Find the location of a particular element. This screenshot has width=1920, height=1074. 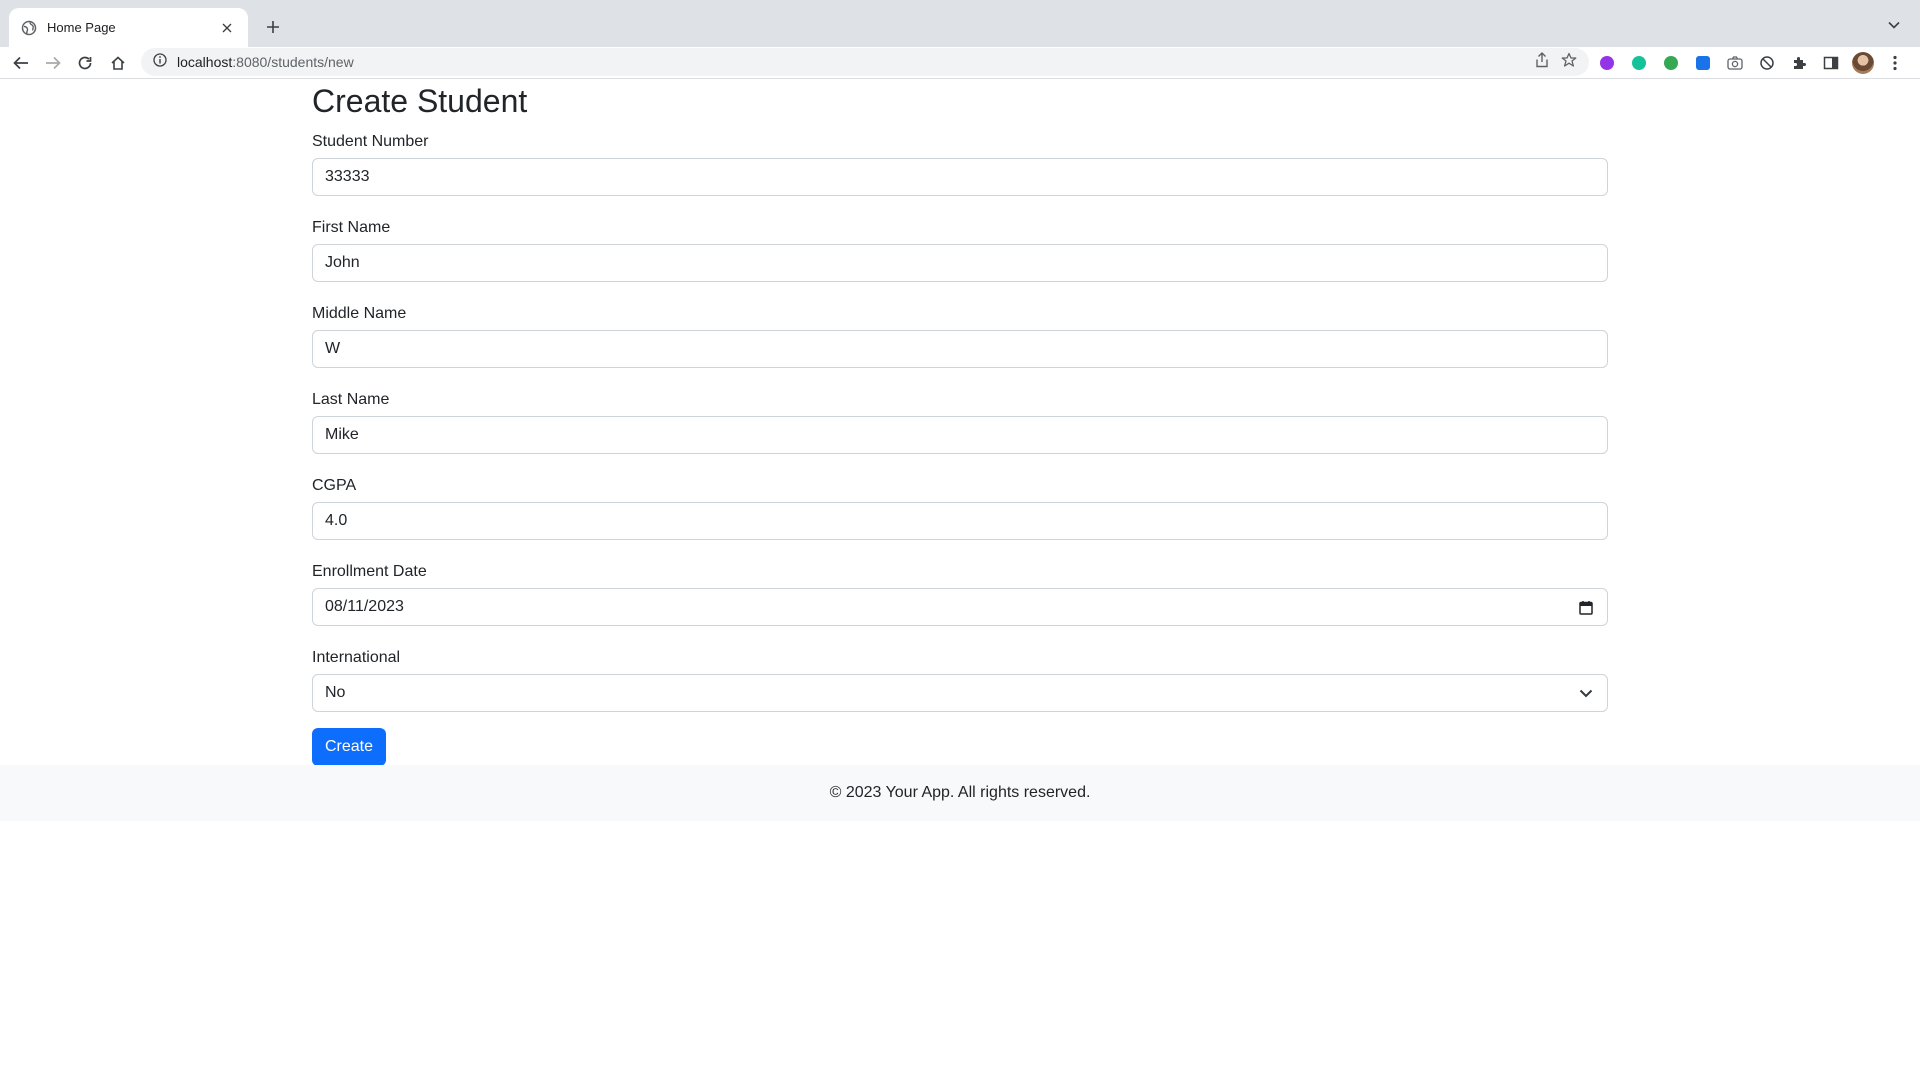

avatar-image is located at coordinates (1863, 63).